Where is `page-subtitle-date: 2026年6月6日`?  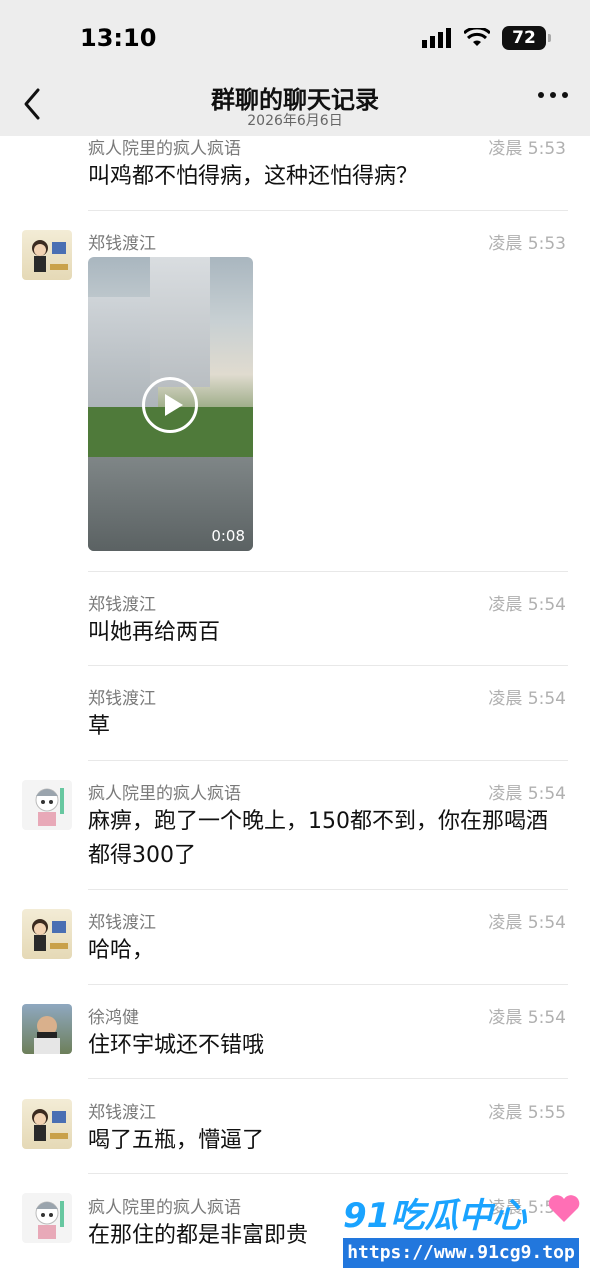
page-subtitle-date: 2026年6月6日 is located at coordinates (295, 121).